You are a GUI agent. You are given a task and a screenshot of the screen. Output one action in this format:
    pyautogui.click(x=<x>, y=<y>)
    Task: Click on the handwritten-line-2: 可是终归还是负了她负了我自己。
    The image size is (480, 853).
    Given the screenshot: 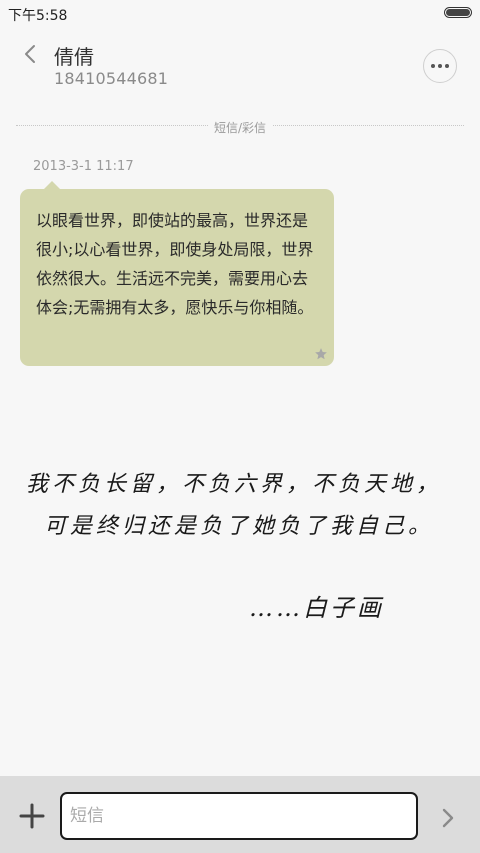 What is the action you would take?
    pyautogui.click(x=239, y=526)
    